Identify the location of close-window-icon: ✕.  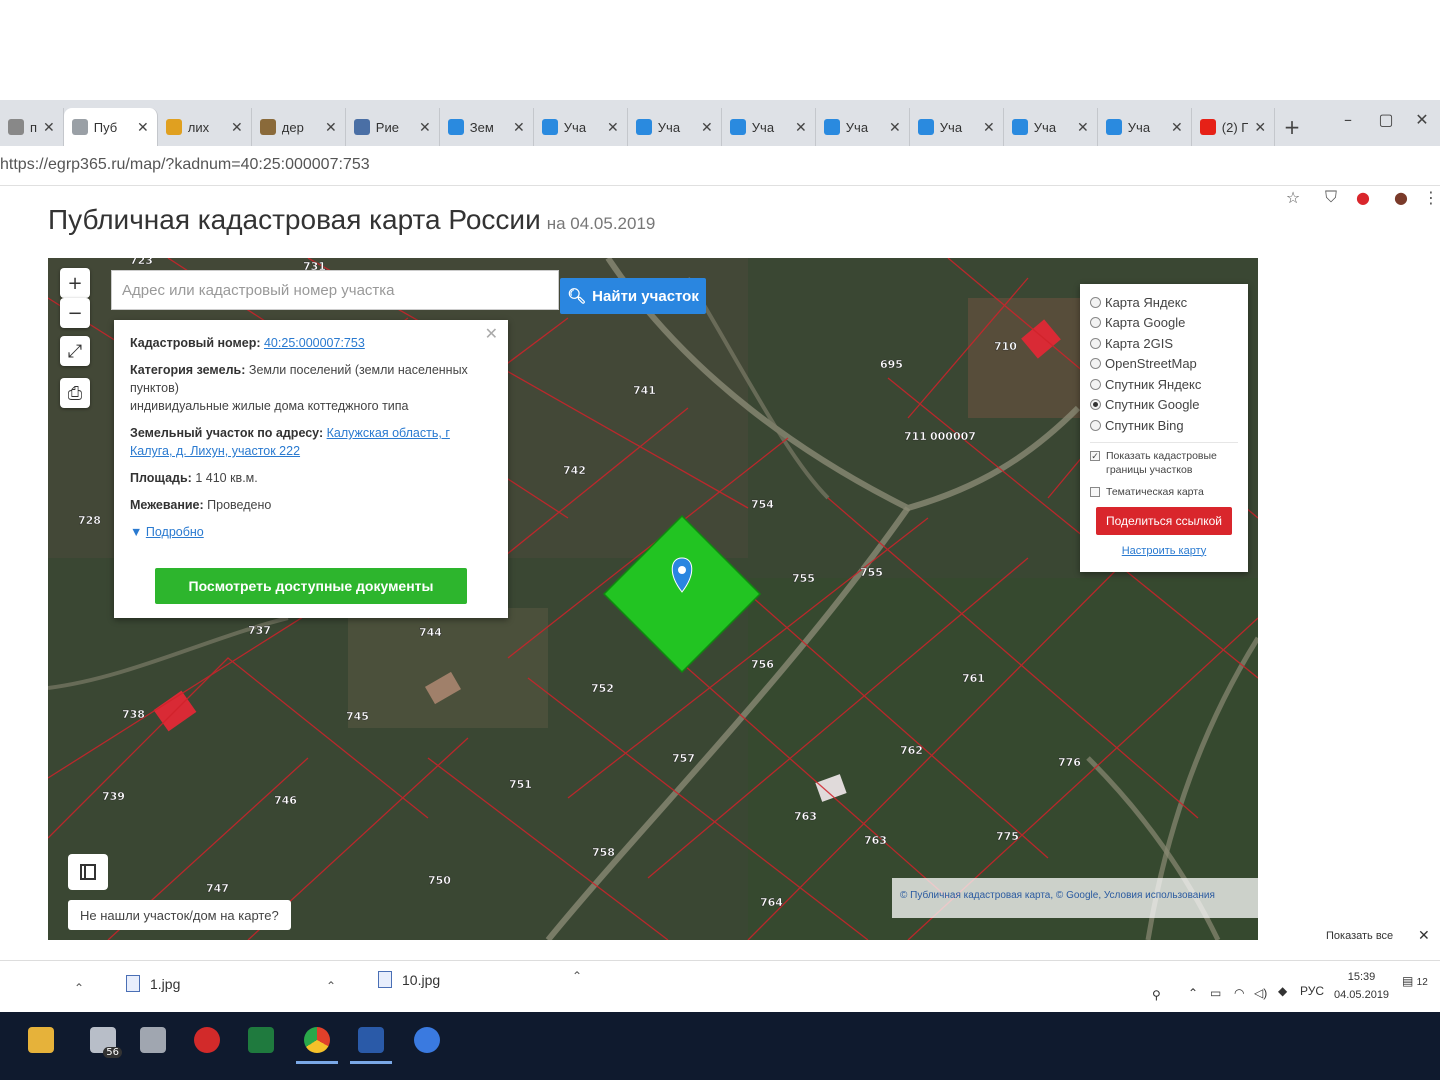
(1422, 119).